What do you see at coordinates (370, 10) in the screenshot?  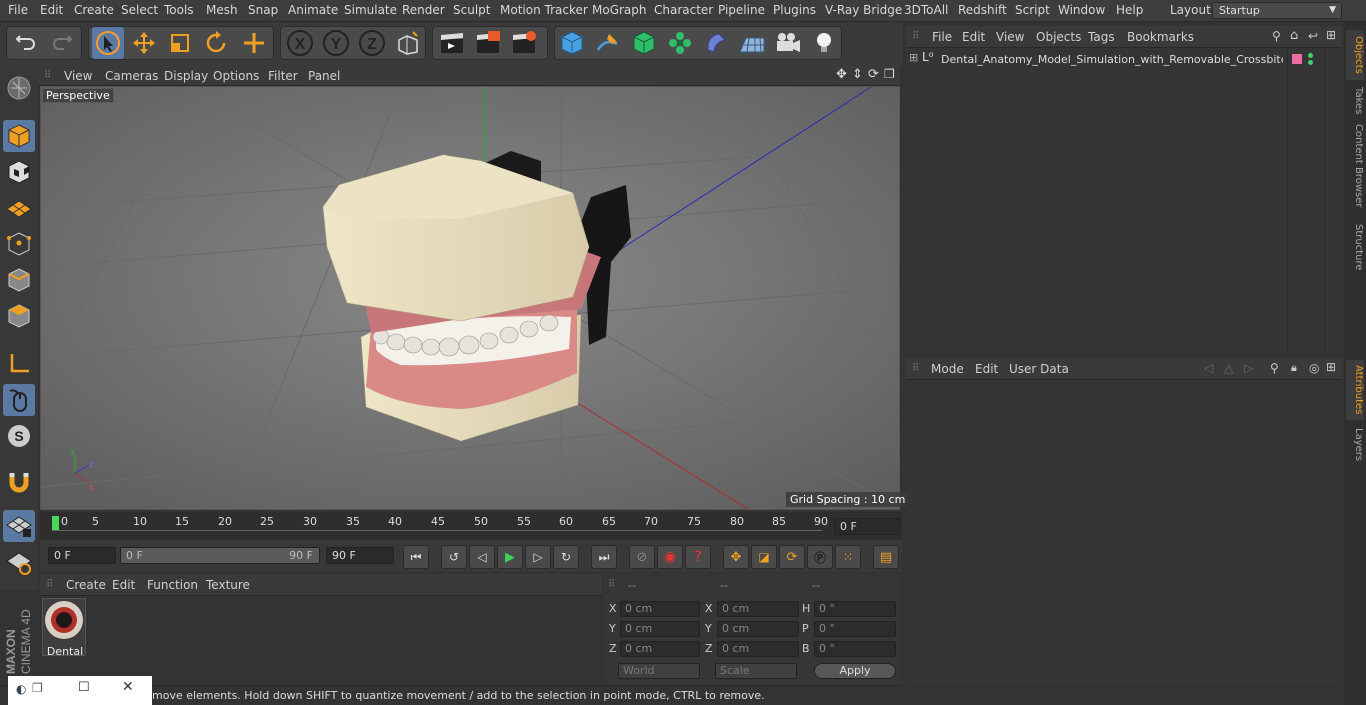 I see `menu-simulate: Simulate` at bounding box center [370, 10].